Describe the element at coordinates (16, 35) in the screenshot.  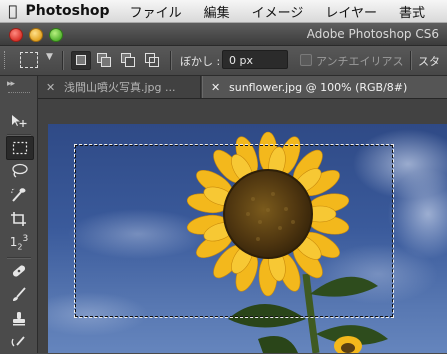
I see `close-window-button` at that location.